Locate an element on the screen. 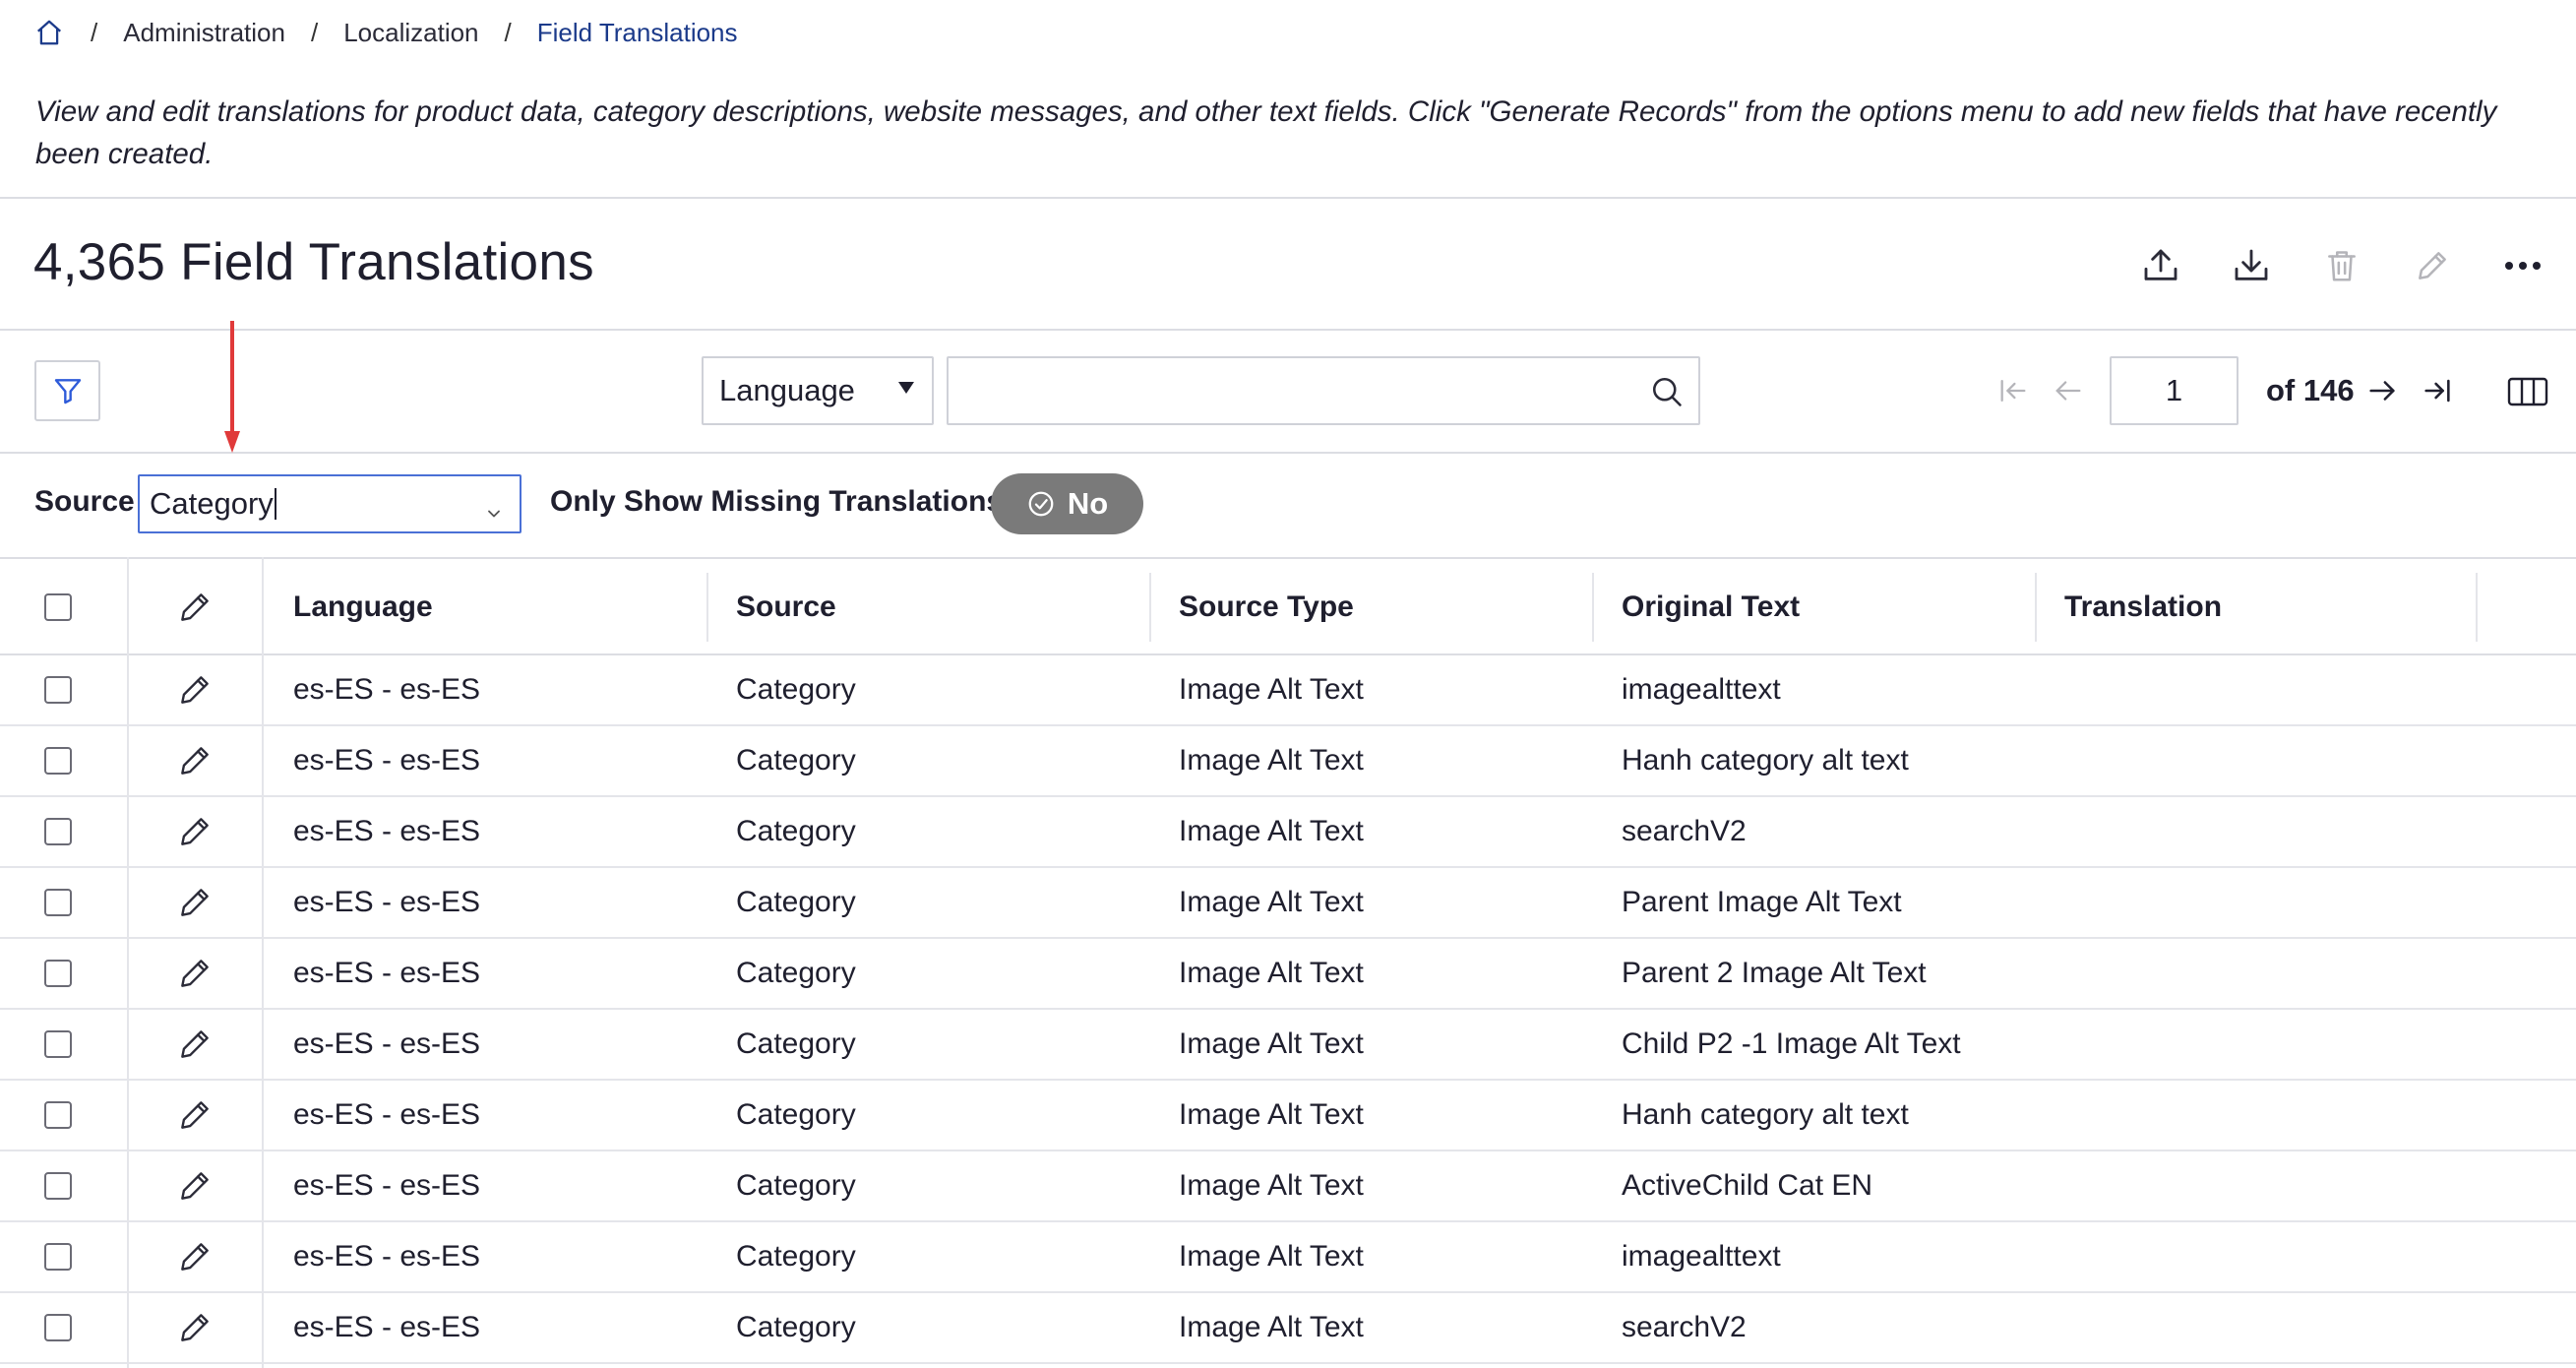 This screenshot has height=1368, width=2576. filter-icon is located at coordinates (67, 391).